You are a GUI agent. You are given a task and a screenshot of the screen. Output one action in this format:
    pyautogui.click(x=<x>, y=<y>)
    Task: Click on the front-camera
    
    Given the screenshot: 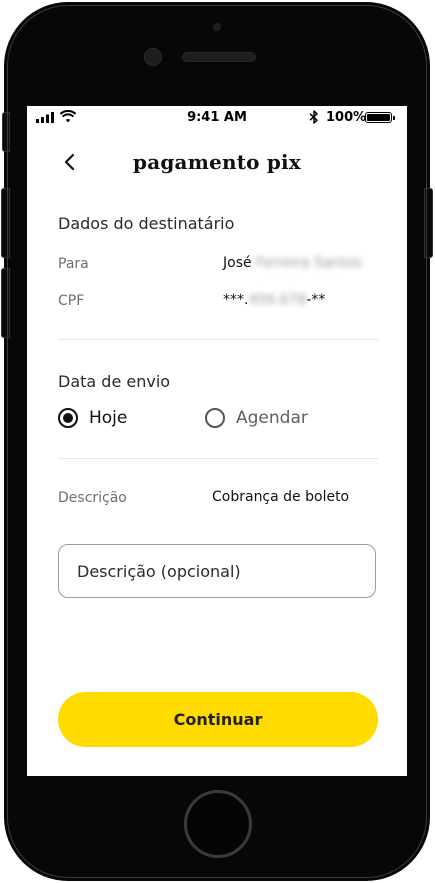 What is the action you would take?
    pyautogui.click(x=153, y=57)
    